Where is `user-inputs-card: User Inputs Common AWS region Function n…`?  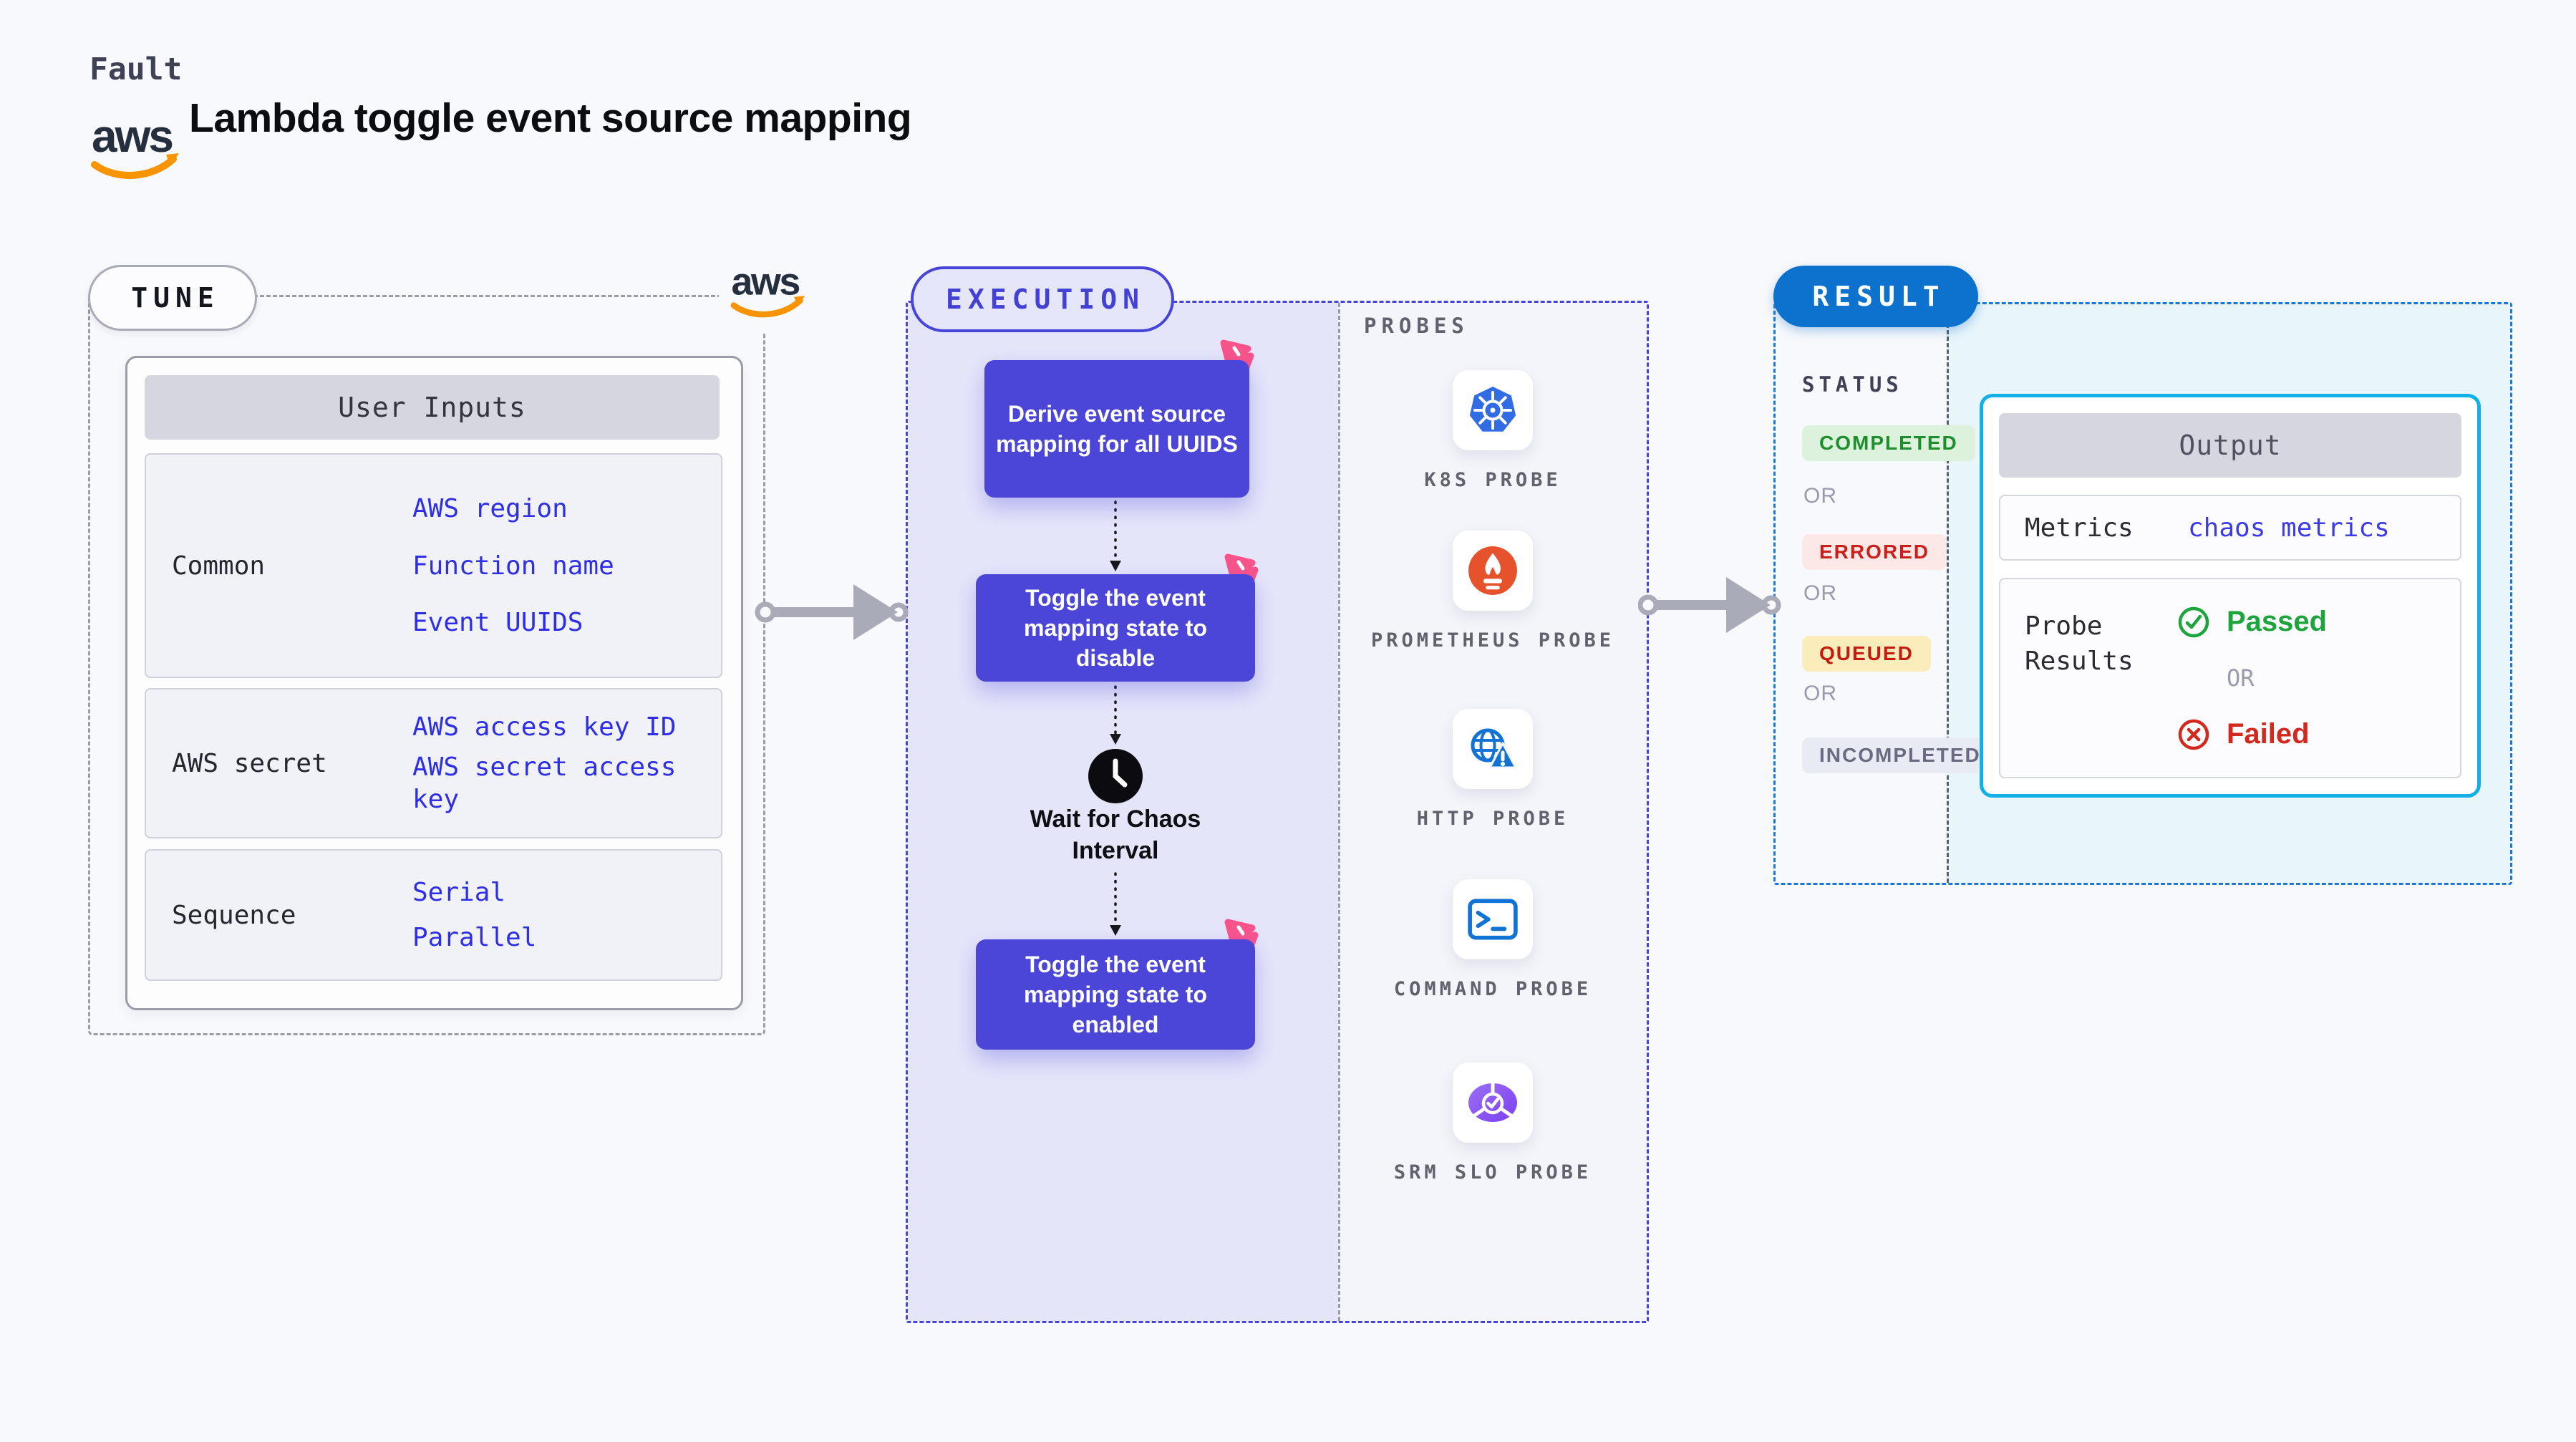 user-inputs-card: User Inputs Common AWS region Function n… is located at coordinates (434, 683).